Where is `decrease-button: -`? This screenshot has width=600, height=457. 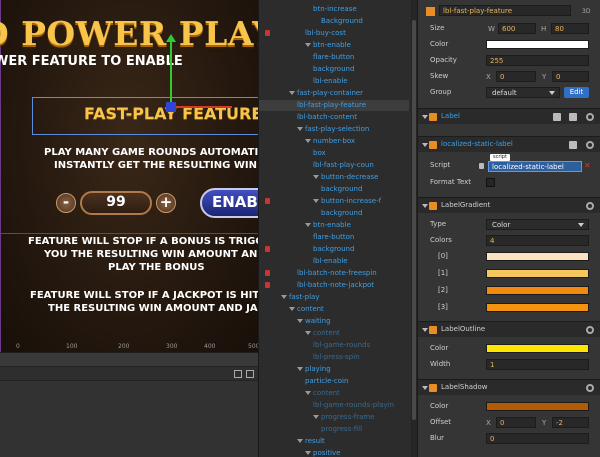
decrease-button: - is located at coordinates (66, 203).